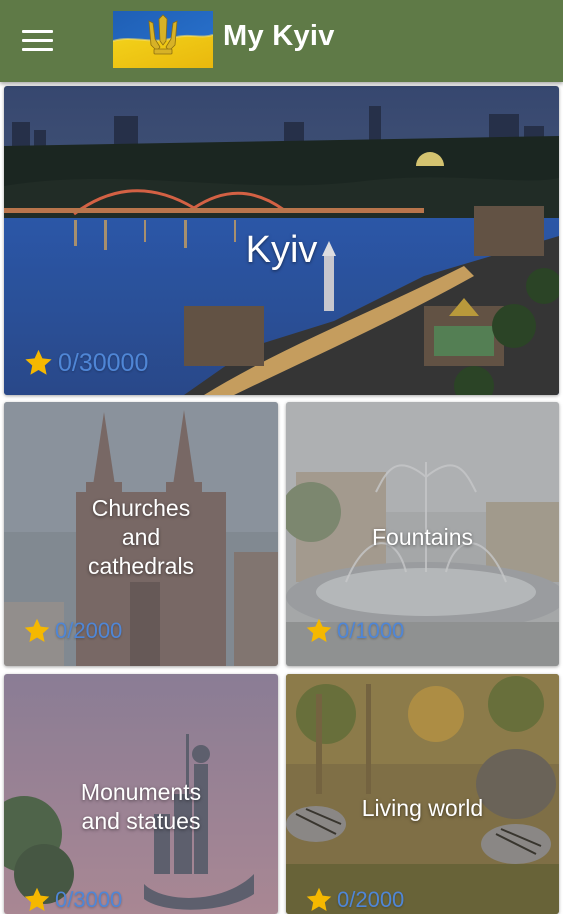 The height and width of the screenshot is (914, 563). Describe the element at coordinates (141, 806) in the screenshot. I see `category-label-monuments: Monuments and statues` at that location.